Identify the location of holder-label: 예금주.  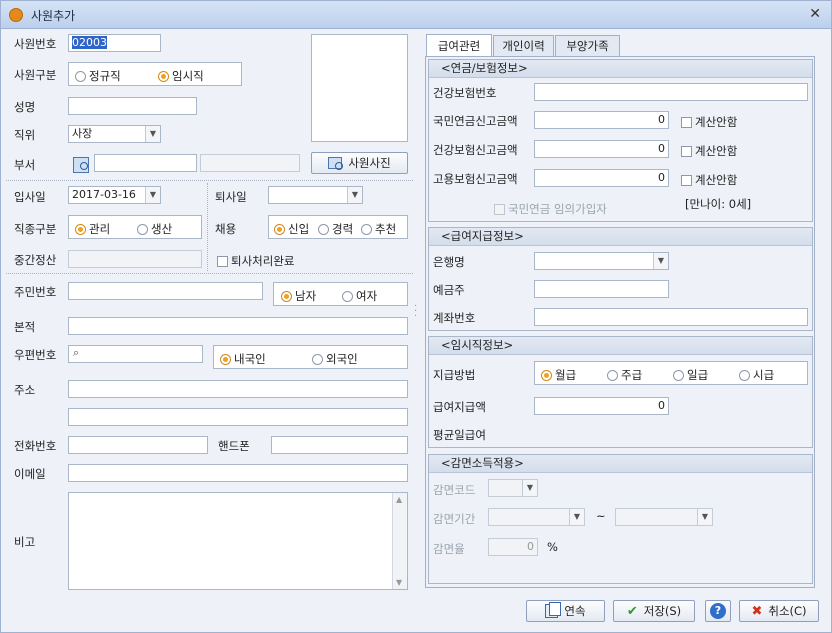
(449, 290).